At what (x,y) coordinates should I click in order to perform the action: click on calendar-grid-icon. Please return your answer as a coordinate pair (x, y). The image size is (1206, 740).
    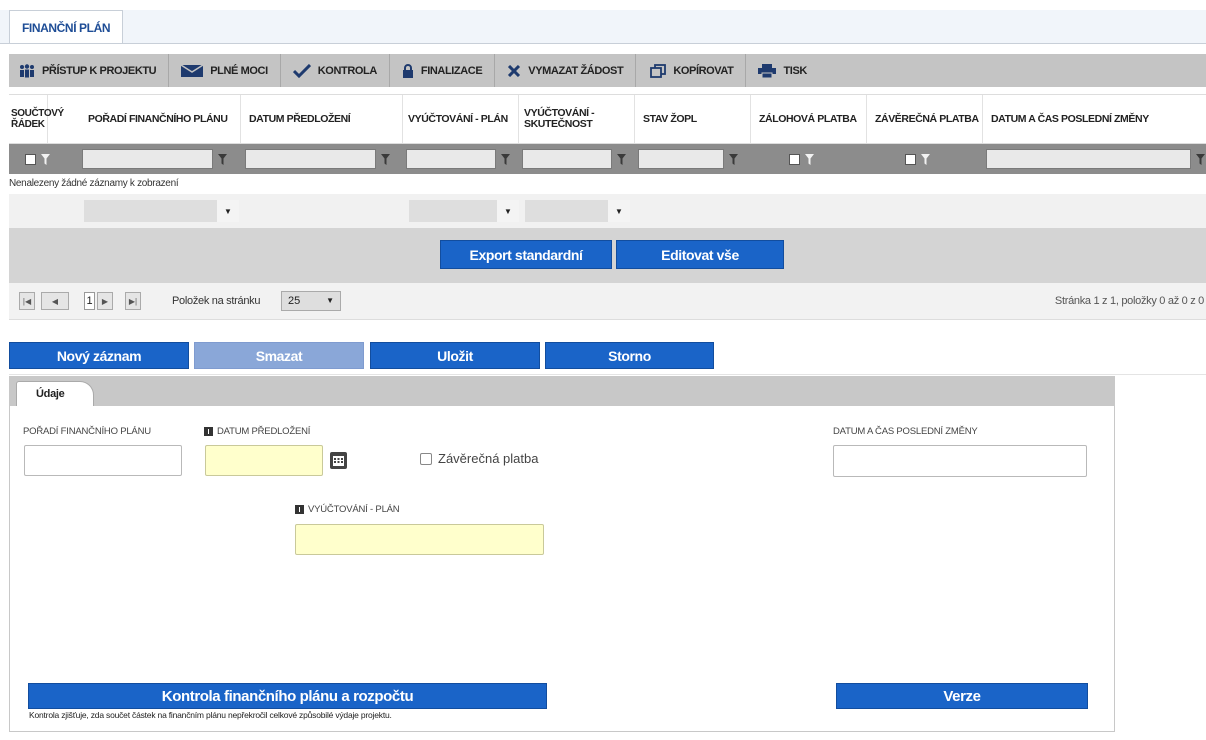
    Looking at the image, I should click on (338, 460).